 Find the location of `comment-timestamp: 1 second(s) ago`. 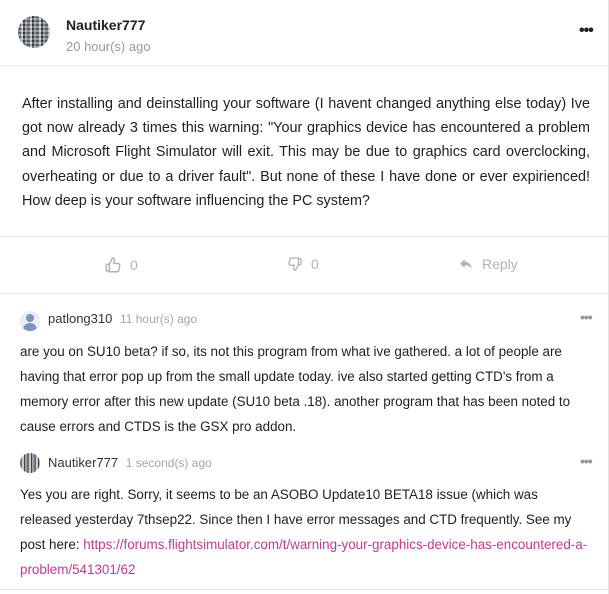

comment-timestamp: 1 second(s) ago is located at coordinates (168, 463).